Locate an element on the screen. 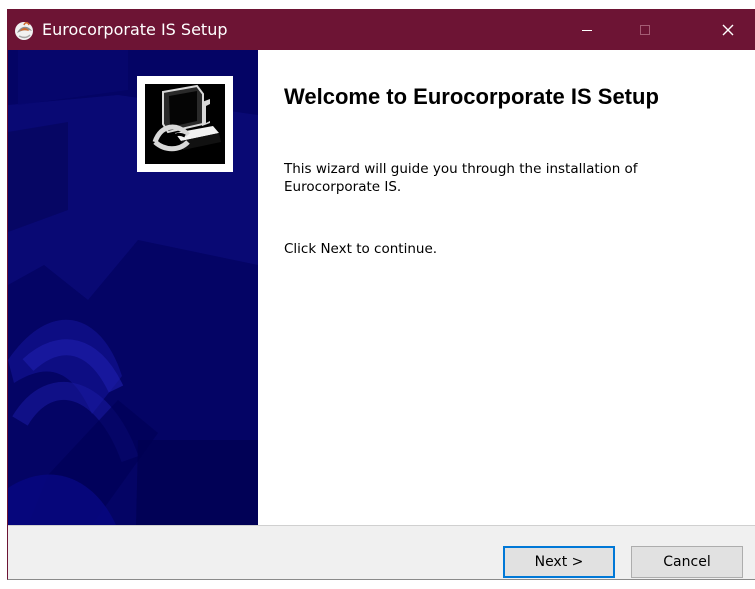 The height and width of the screenshot is (589, 755). installer-logo is located at coordinates (185, 124).